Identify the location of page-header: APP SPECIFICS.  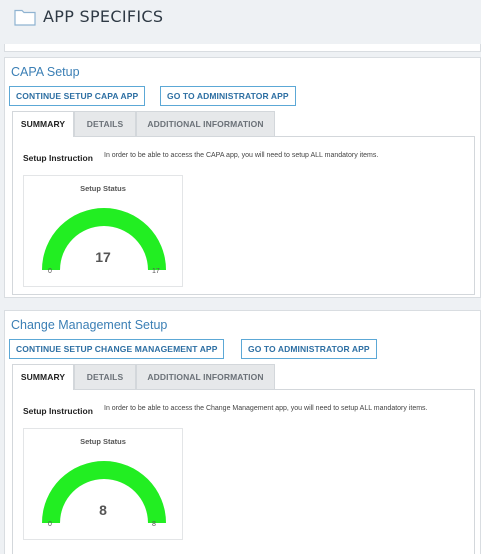
(240, 22).